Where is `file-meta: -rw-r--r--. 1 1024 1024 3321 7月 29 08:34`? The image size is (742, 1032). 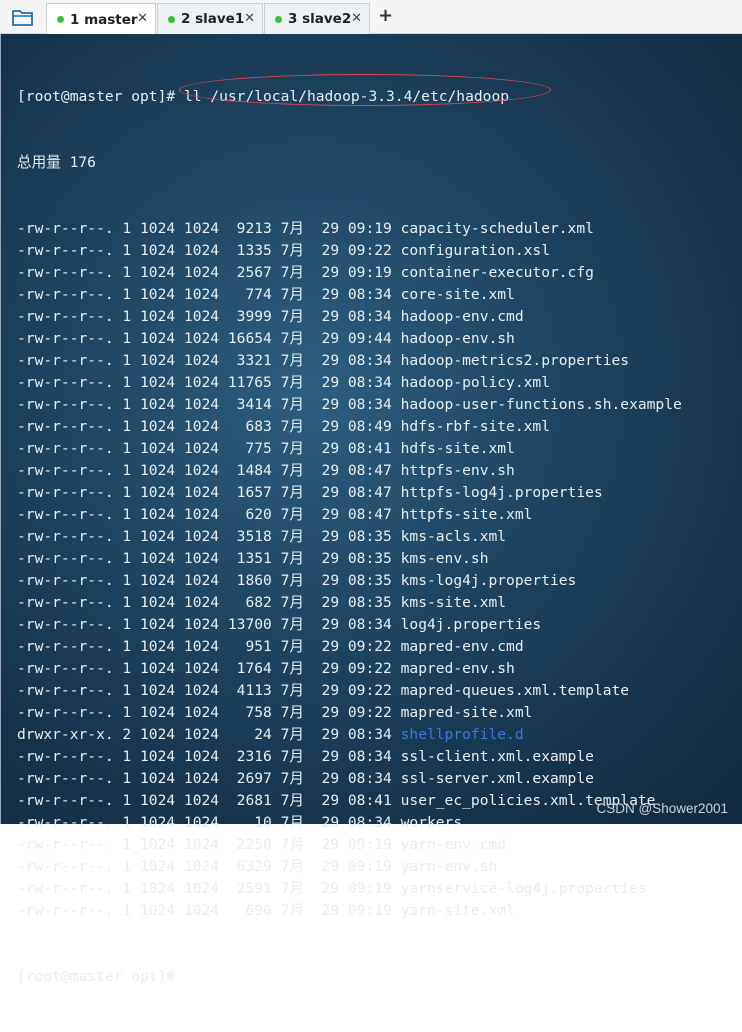 file-meta: -rw-r--r--. 1 1024 1024 3321 7月 29 08:34 is located at coordinates (209, 360).